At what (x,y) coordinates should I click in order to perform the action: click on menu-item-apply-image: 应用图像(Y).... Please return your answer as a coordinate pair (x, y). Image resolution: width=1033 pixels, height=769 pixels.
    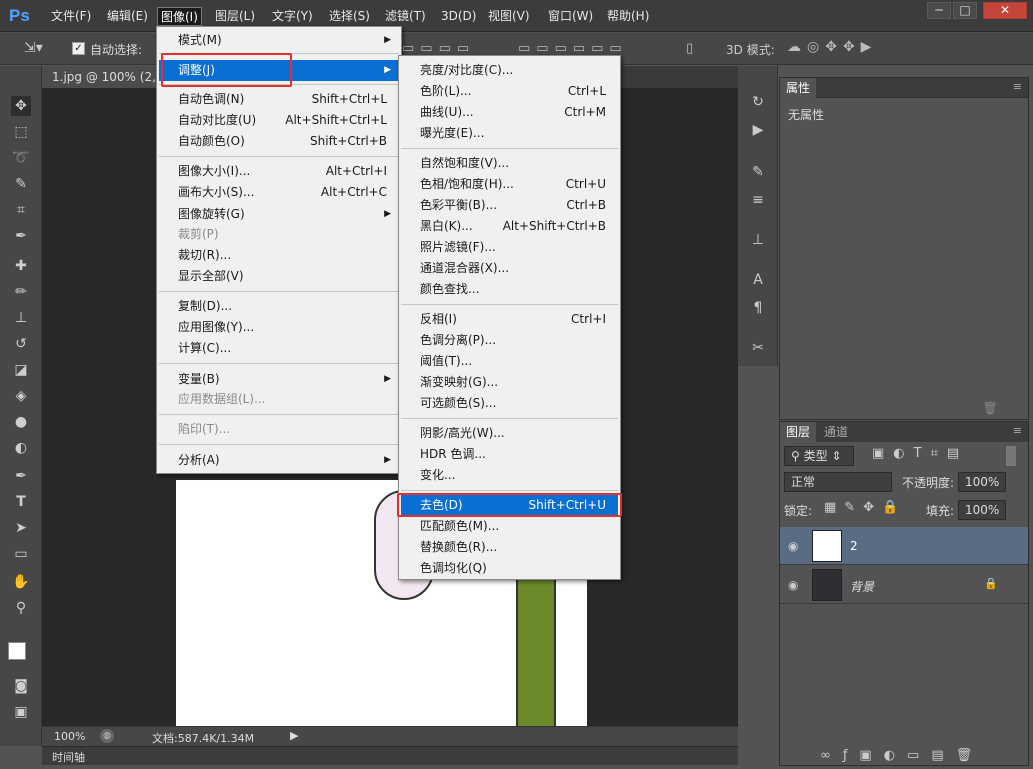
    Looking at the image, I should click on (279, 327).